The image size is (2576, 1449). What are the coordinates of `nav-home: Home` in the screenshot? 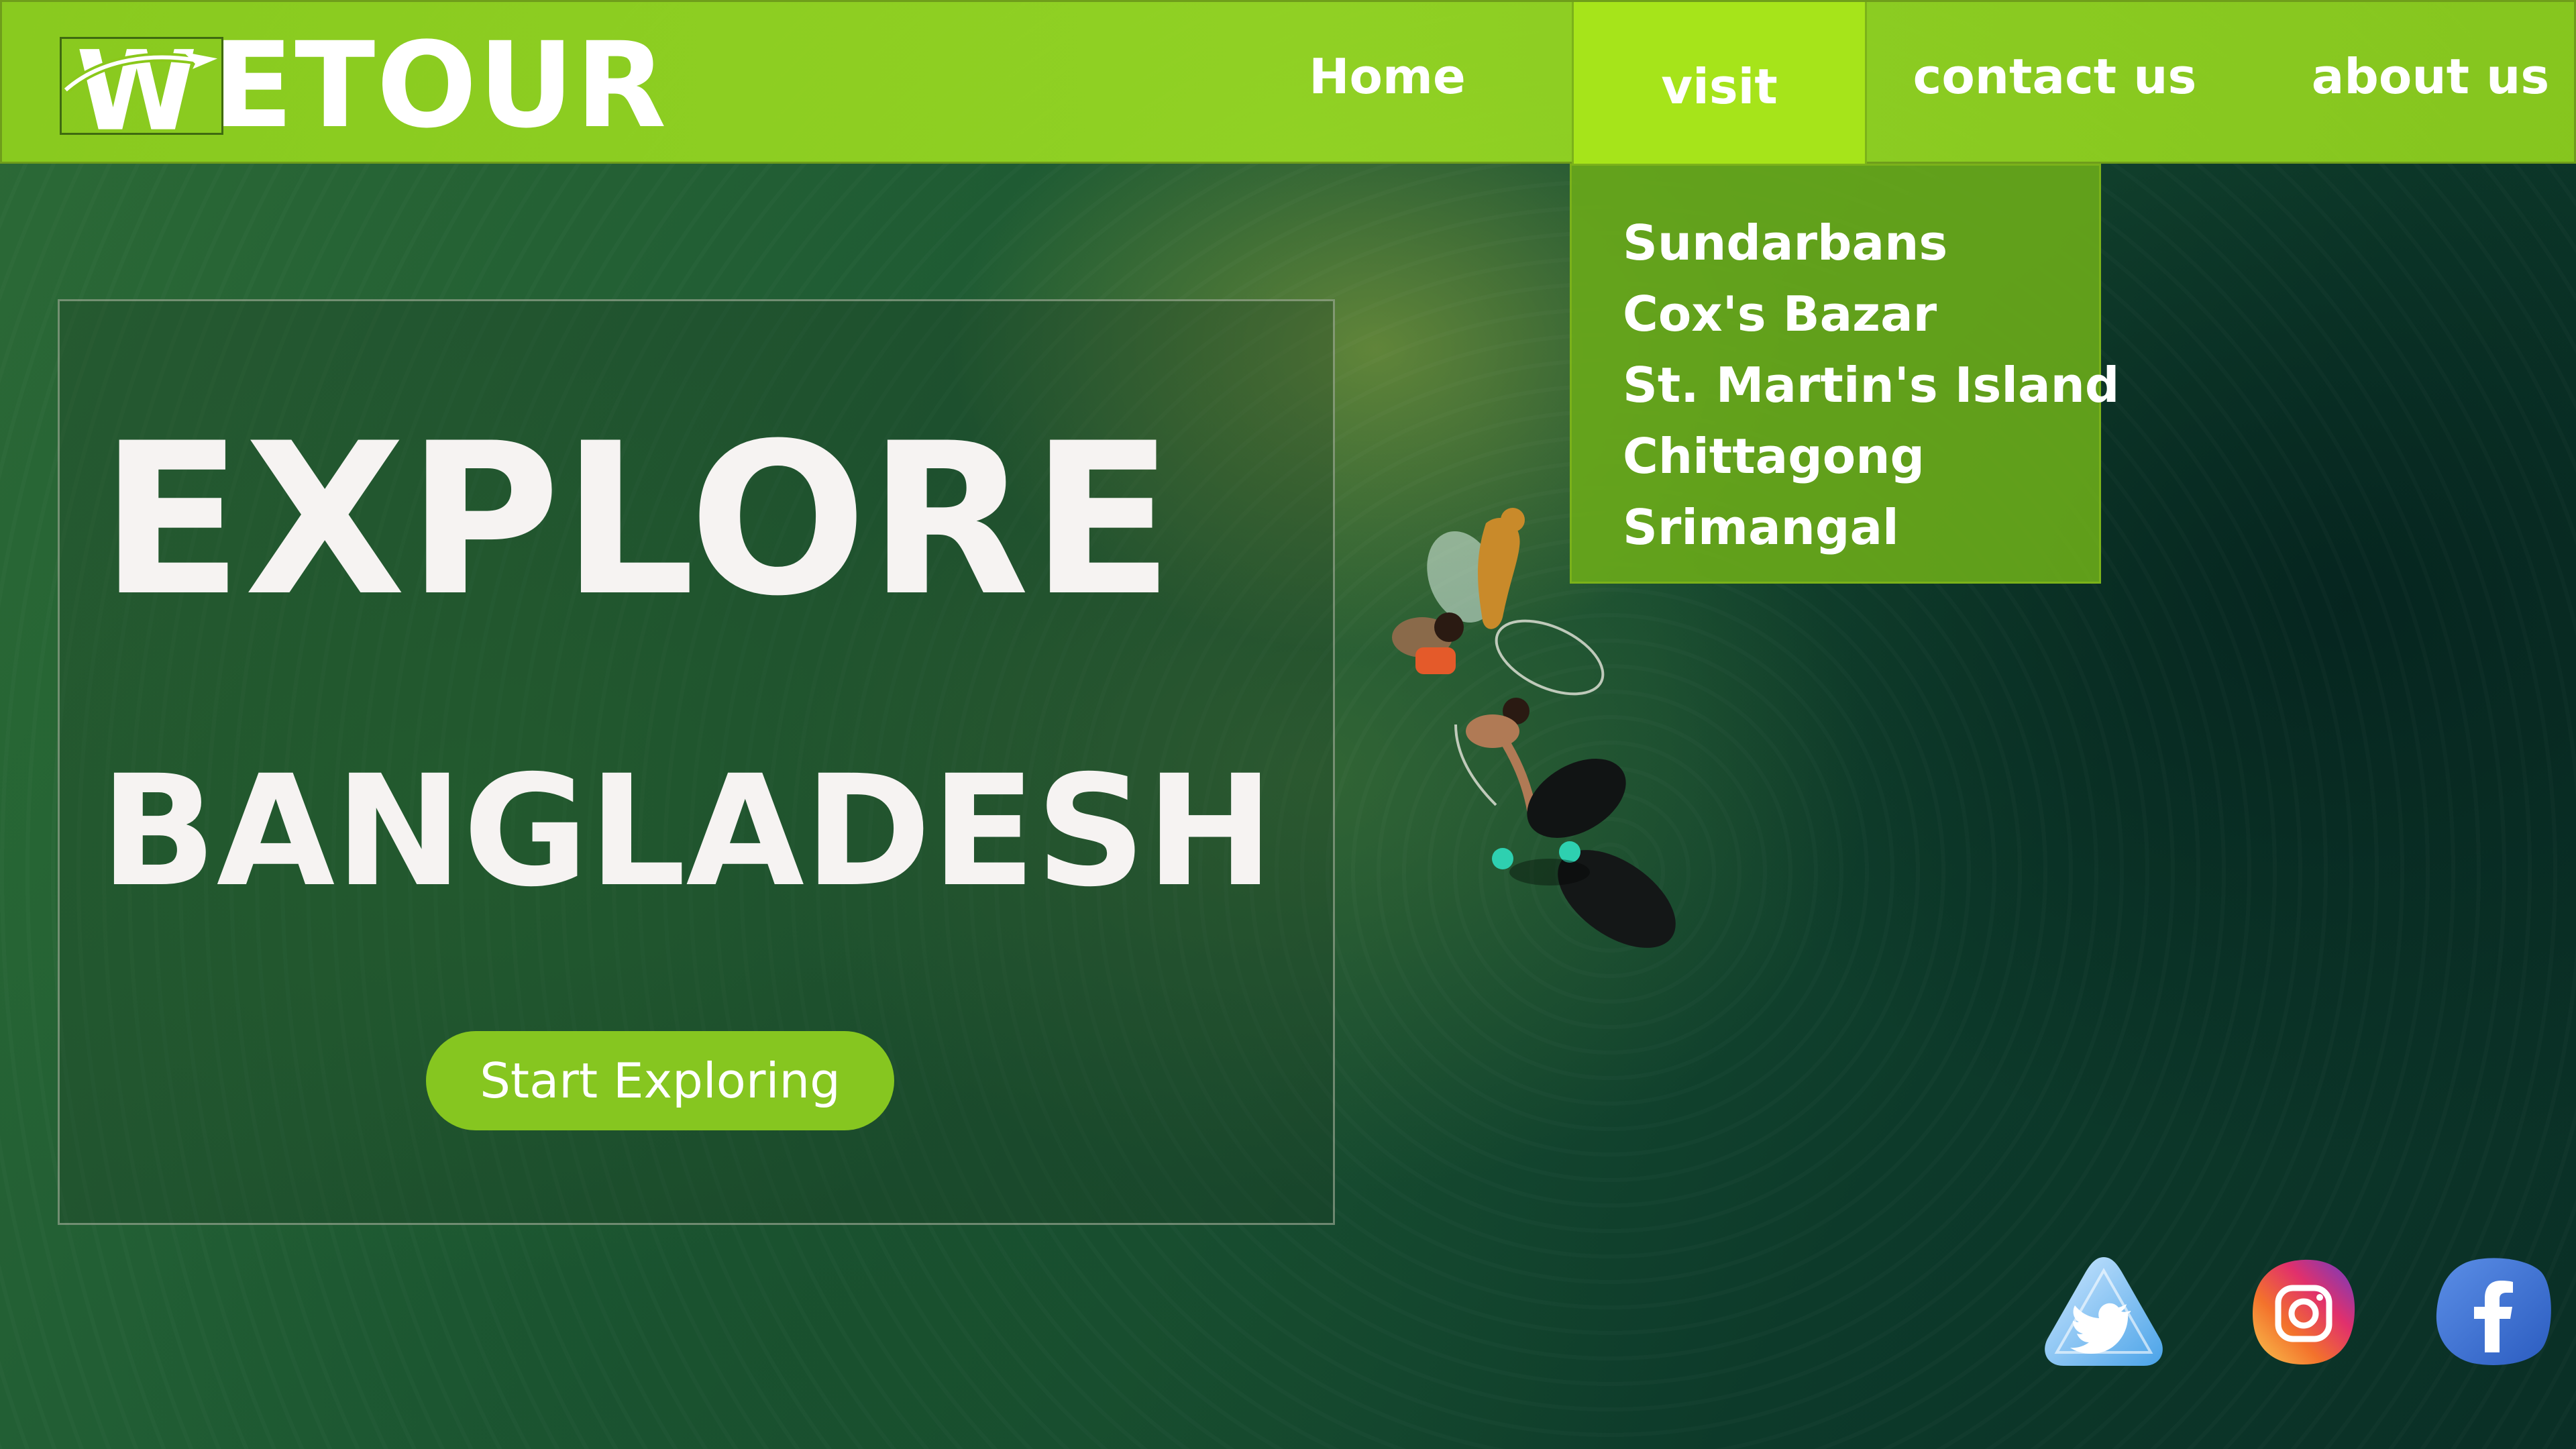 It's located at (1387, 84).